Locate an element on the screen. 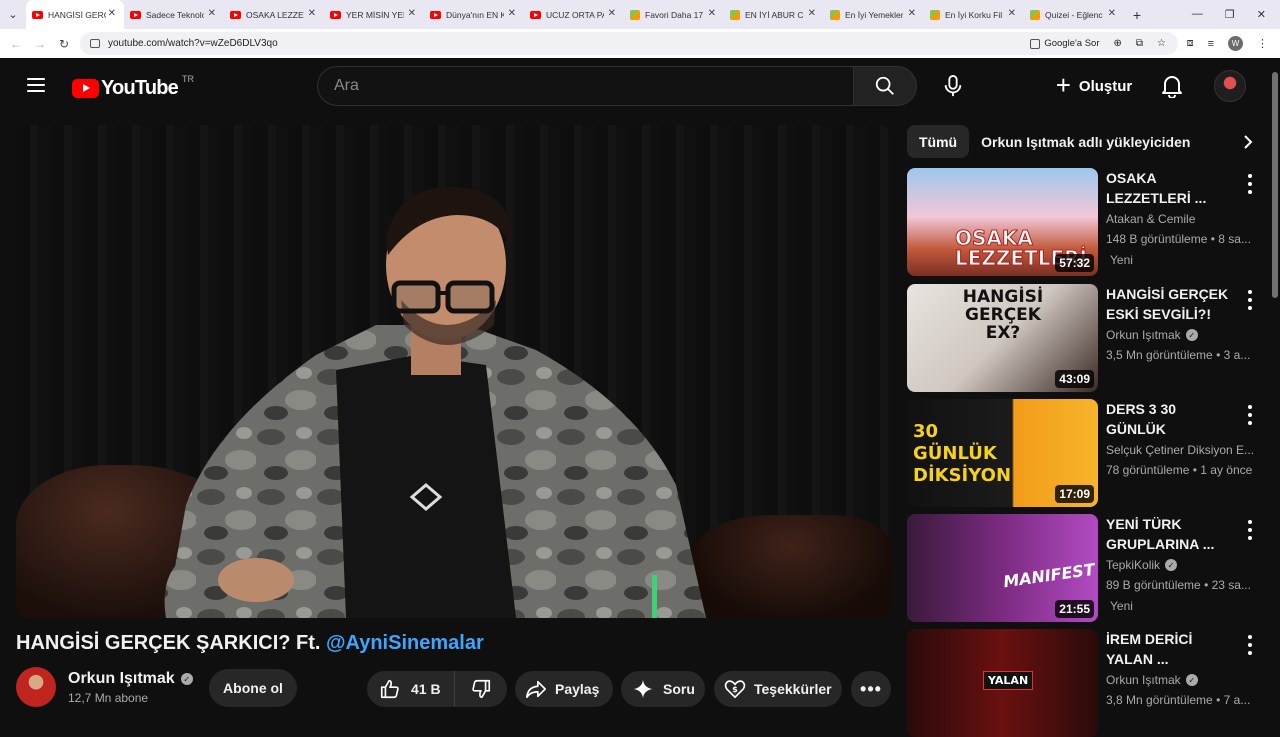 The width and height of the screenshot is (1280, 737). chevron-right-icon is located at coordinates (1248, 141).